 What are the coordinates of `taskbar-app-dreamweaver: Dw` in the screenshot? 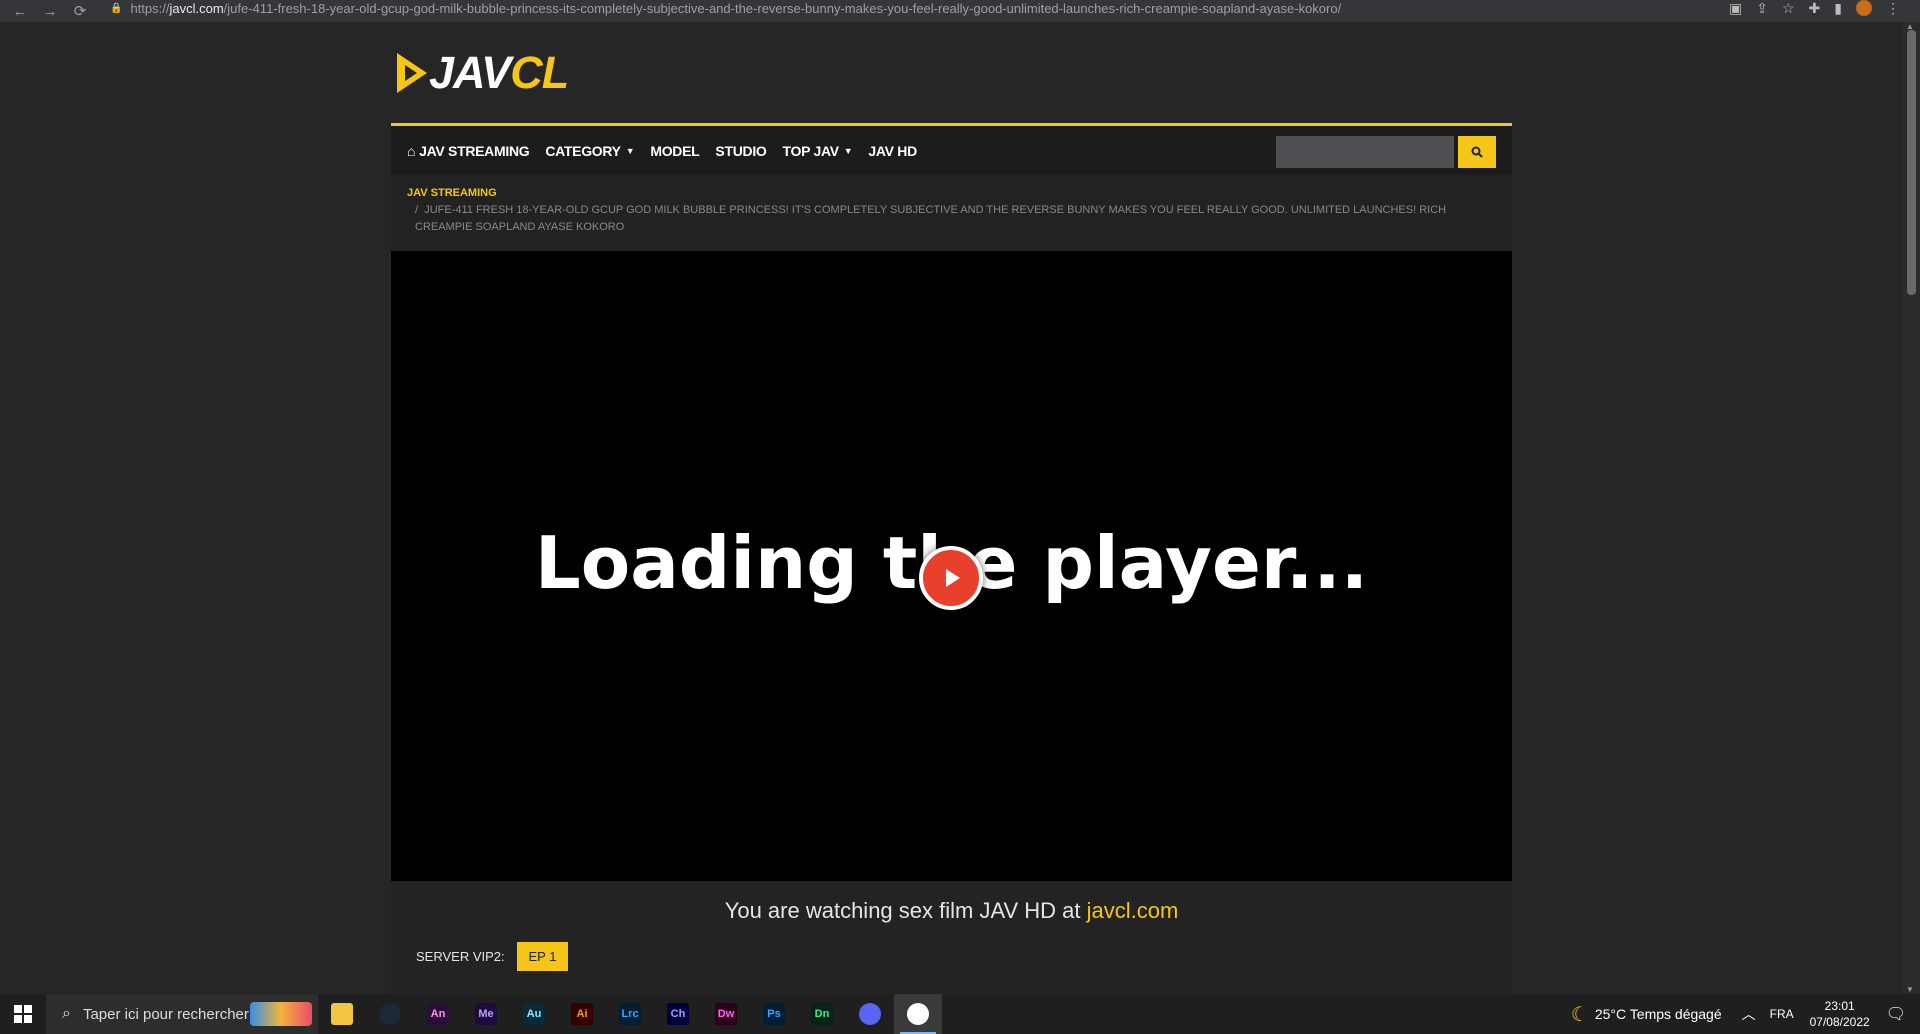 It's located at (726, 1014).